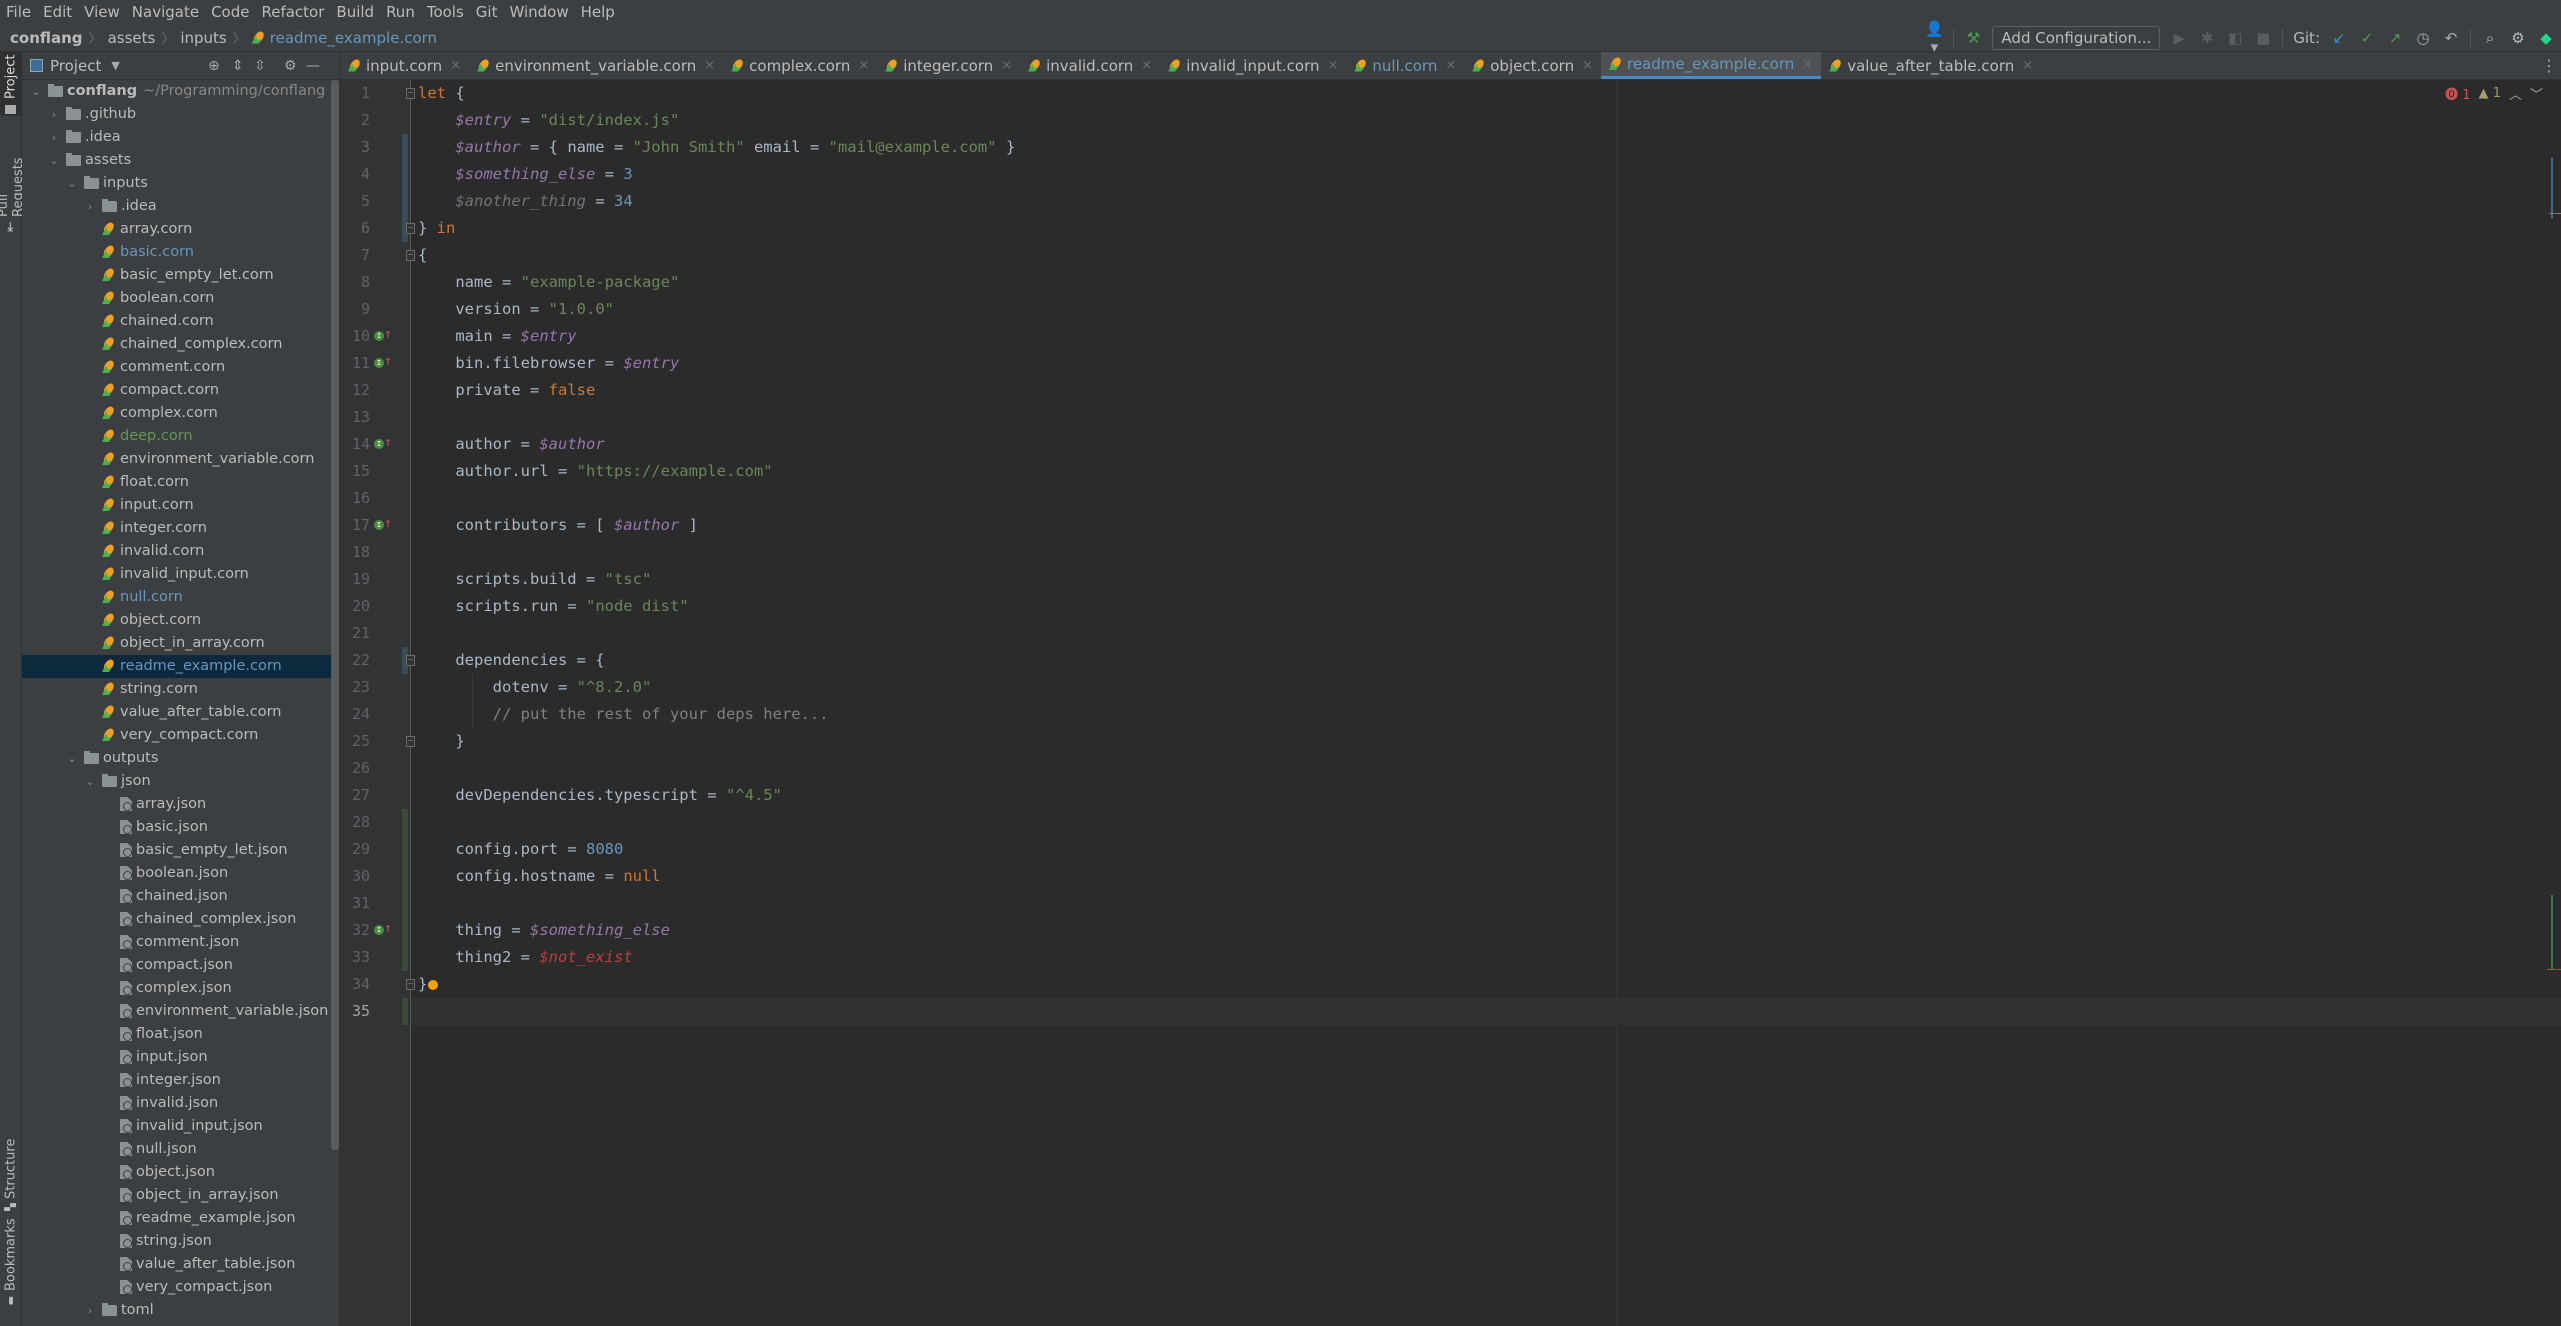 The image size is (2561, 1326). Describe the element at coordinates (2457, 93) in the screenshot. I see `error-count-badge: ⓿ 1` at that location.